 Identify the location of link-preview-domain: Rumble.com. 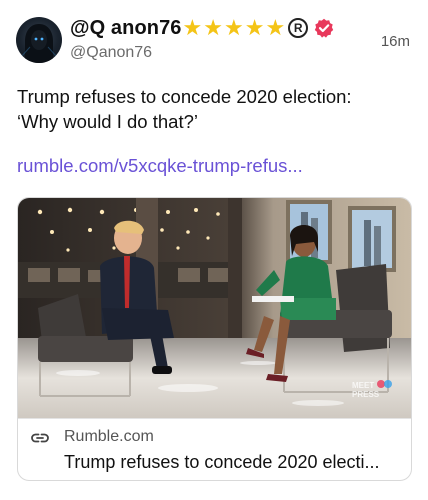
(109, 436).